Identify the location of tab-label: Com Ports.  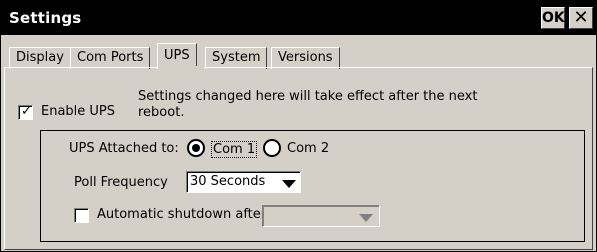
(110, 57).